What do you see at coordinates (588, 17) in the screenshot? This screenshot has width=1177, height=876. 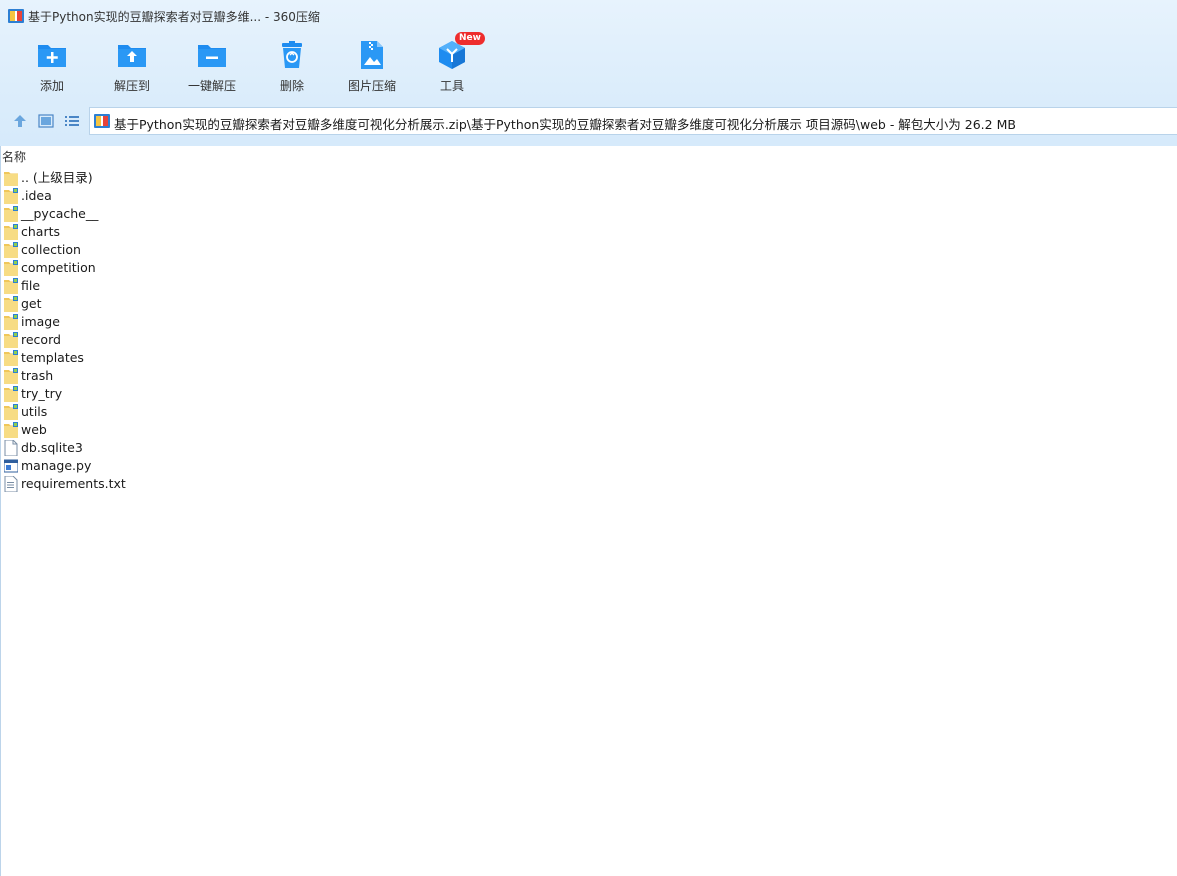 I see `title-bar: 基于Python实现的豆瓣探索者对豆瓣多维... - 360压缩` at bounding box center [588, 17].